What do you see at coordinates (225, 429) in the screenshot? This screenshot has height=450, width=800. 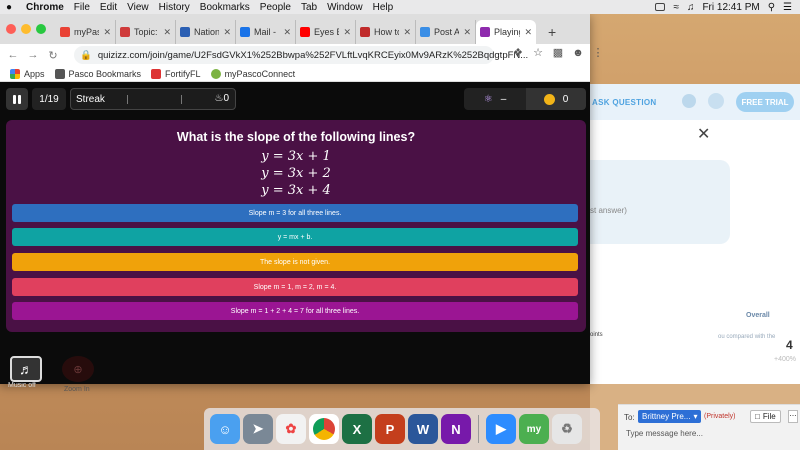 I see `finder-icon: ☺` at bounding box center [225, 429].